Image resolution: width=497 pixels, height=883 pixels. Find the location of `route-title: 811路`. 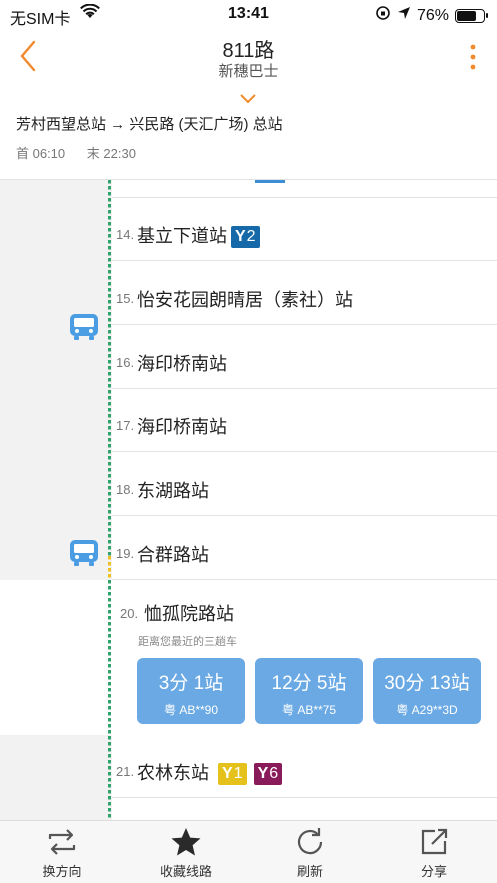

route-title: 811路 is located at coordinates (248, 51).